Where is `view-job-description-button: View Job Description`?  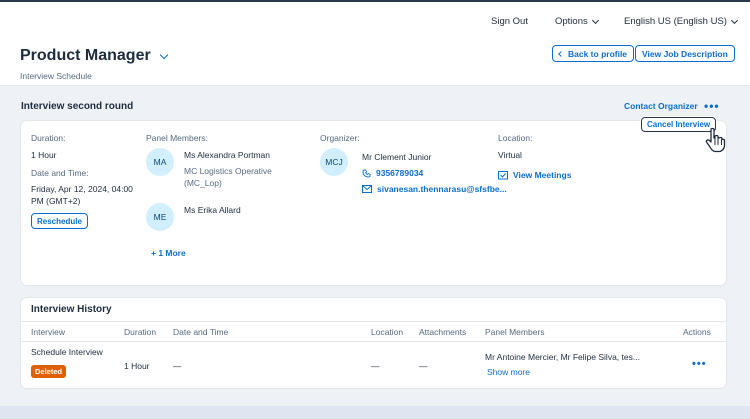 view-job-description-button: View Job Description is located at coordinates (685, 53).